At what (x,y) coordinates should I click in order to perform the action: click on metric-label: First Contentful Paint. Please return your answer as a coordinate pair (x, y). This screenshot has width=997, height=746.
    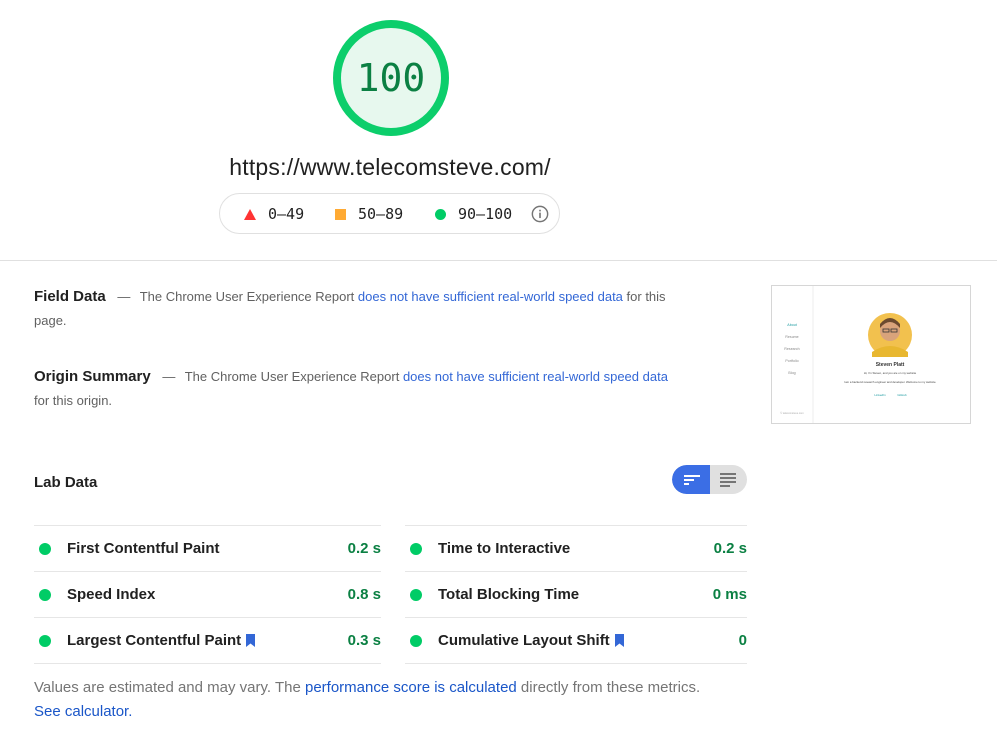
    Looking at the image, I should click on (143, 548).